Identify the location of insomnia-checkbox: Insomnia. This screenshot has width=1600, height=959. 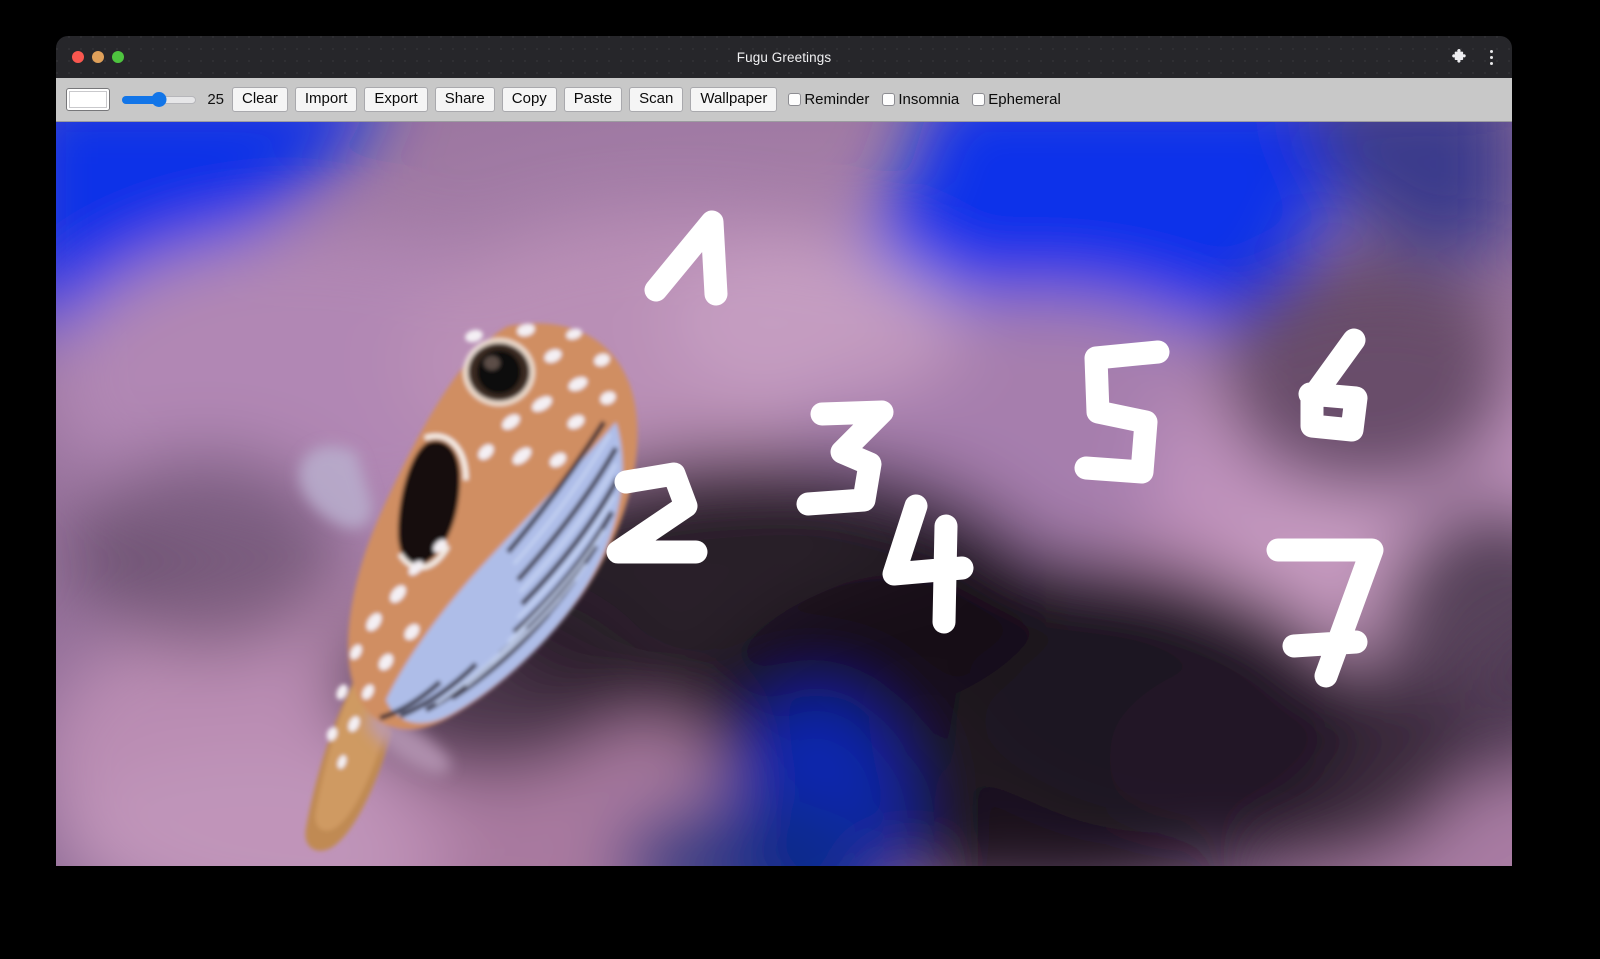
(921, 99).